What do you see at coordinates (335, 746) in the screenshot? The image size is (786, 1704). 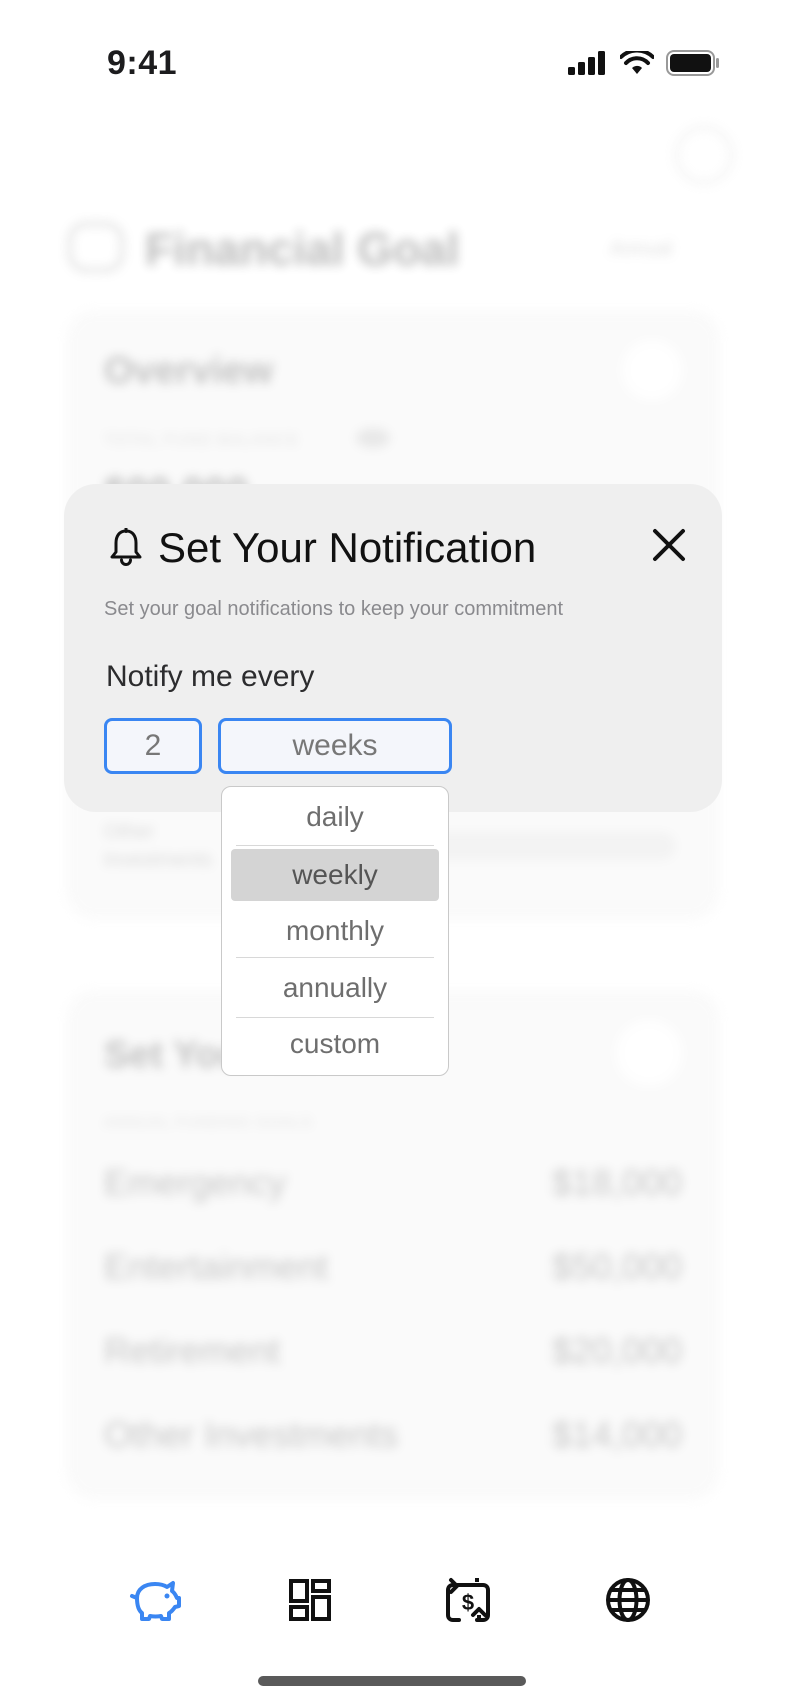 I see `unit-select` at bounding box center [335, 746].